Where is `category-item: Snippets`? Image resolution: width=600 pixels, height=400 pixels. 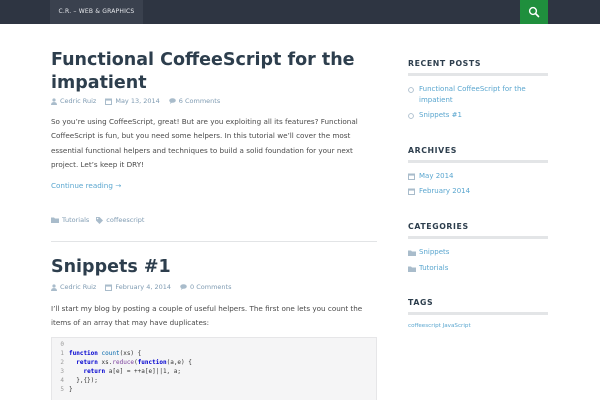
category-item: Snippets is located at coordinates (478, 253).